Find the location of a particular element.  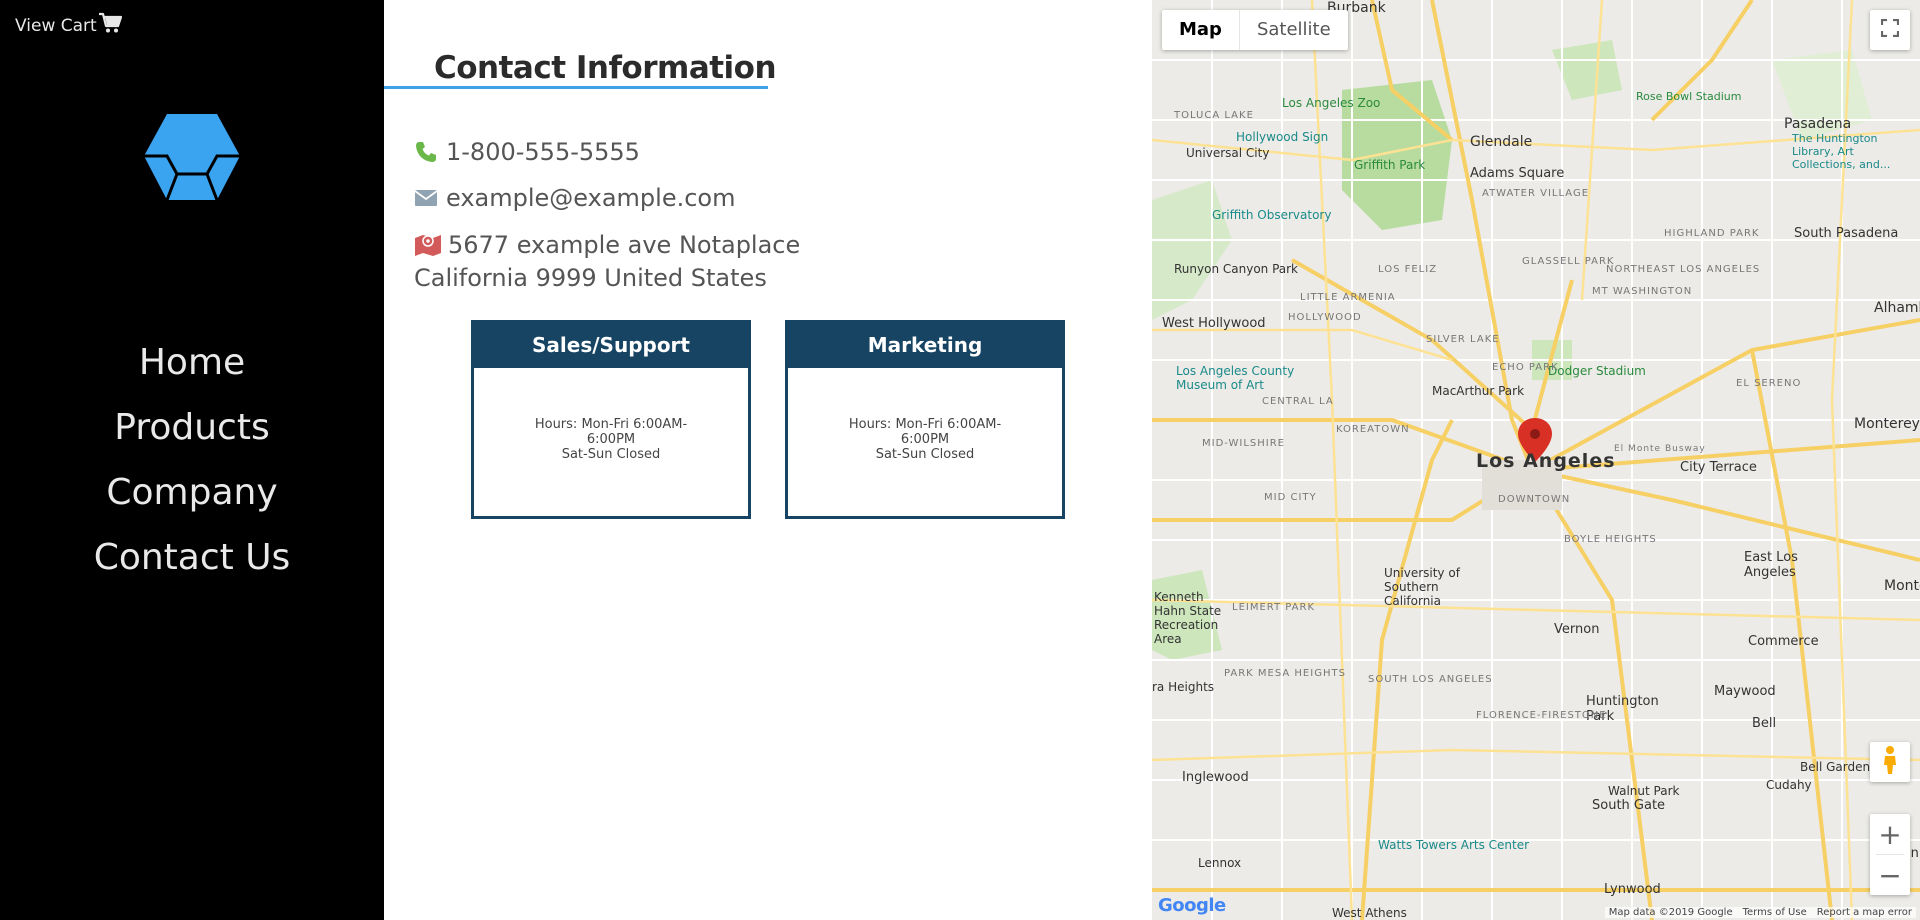

fullscreen-button is located at coordinates (1890, 30).